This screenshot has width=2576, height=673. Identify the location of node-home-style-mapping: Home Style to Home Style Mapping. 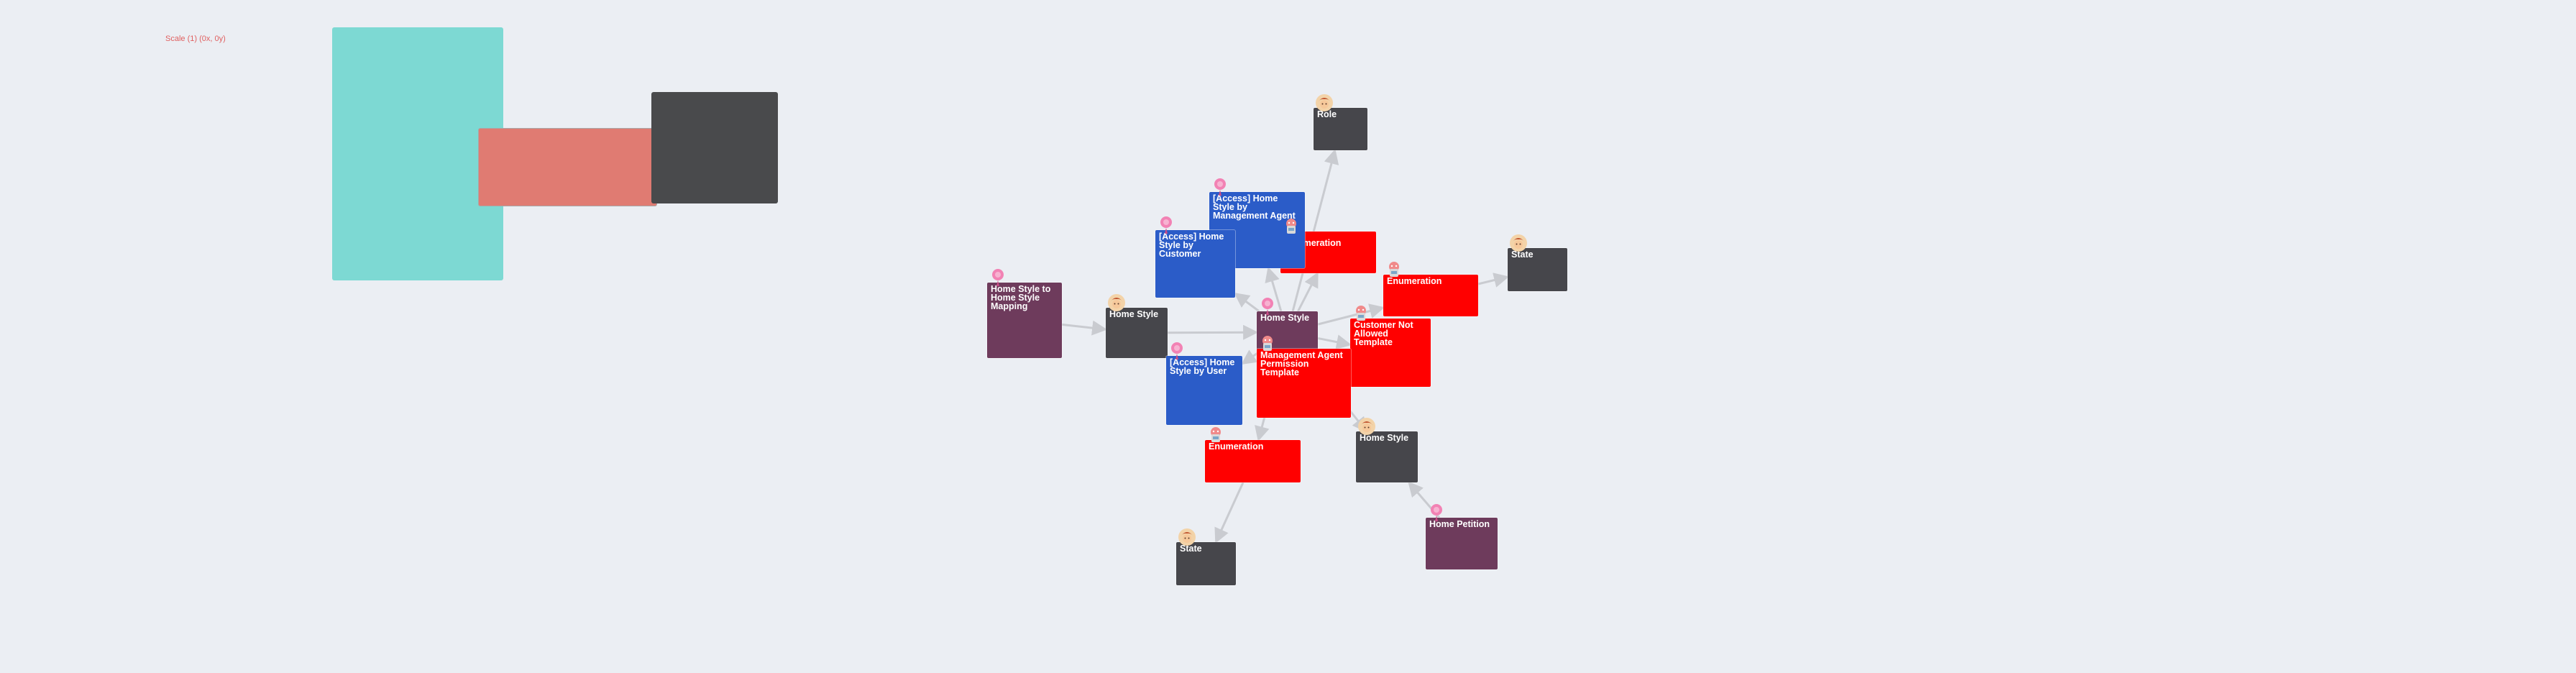
(1024, 320).